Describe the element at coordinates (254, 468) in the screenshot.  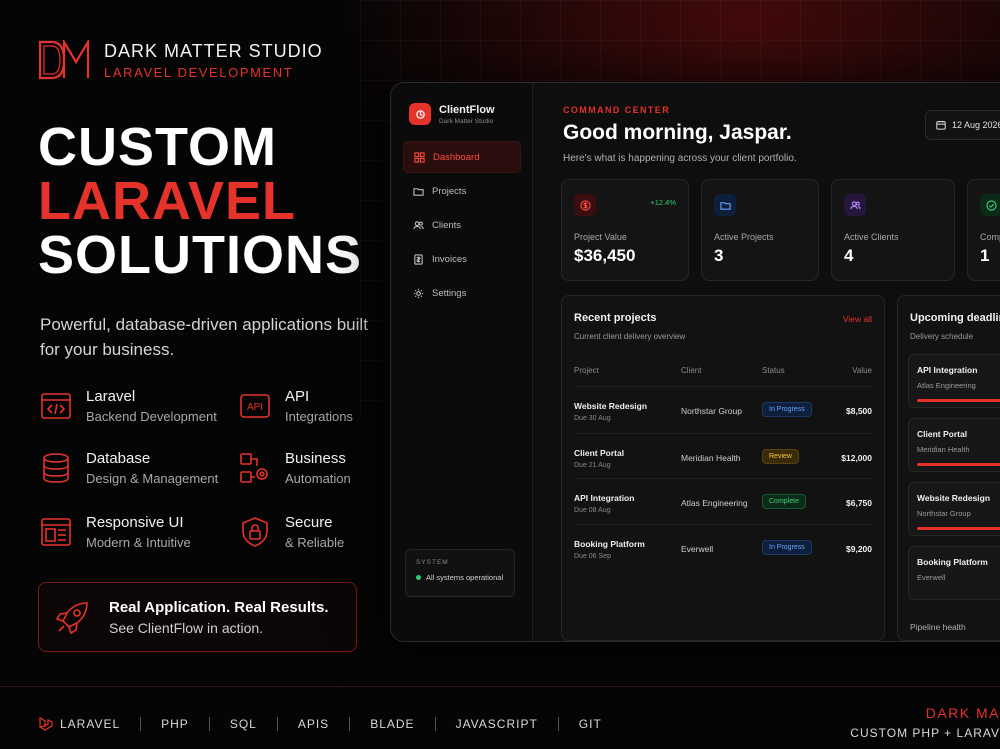
I see `automation-icon` at that location.